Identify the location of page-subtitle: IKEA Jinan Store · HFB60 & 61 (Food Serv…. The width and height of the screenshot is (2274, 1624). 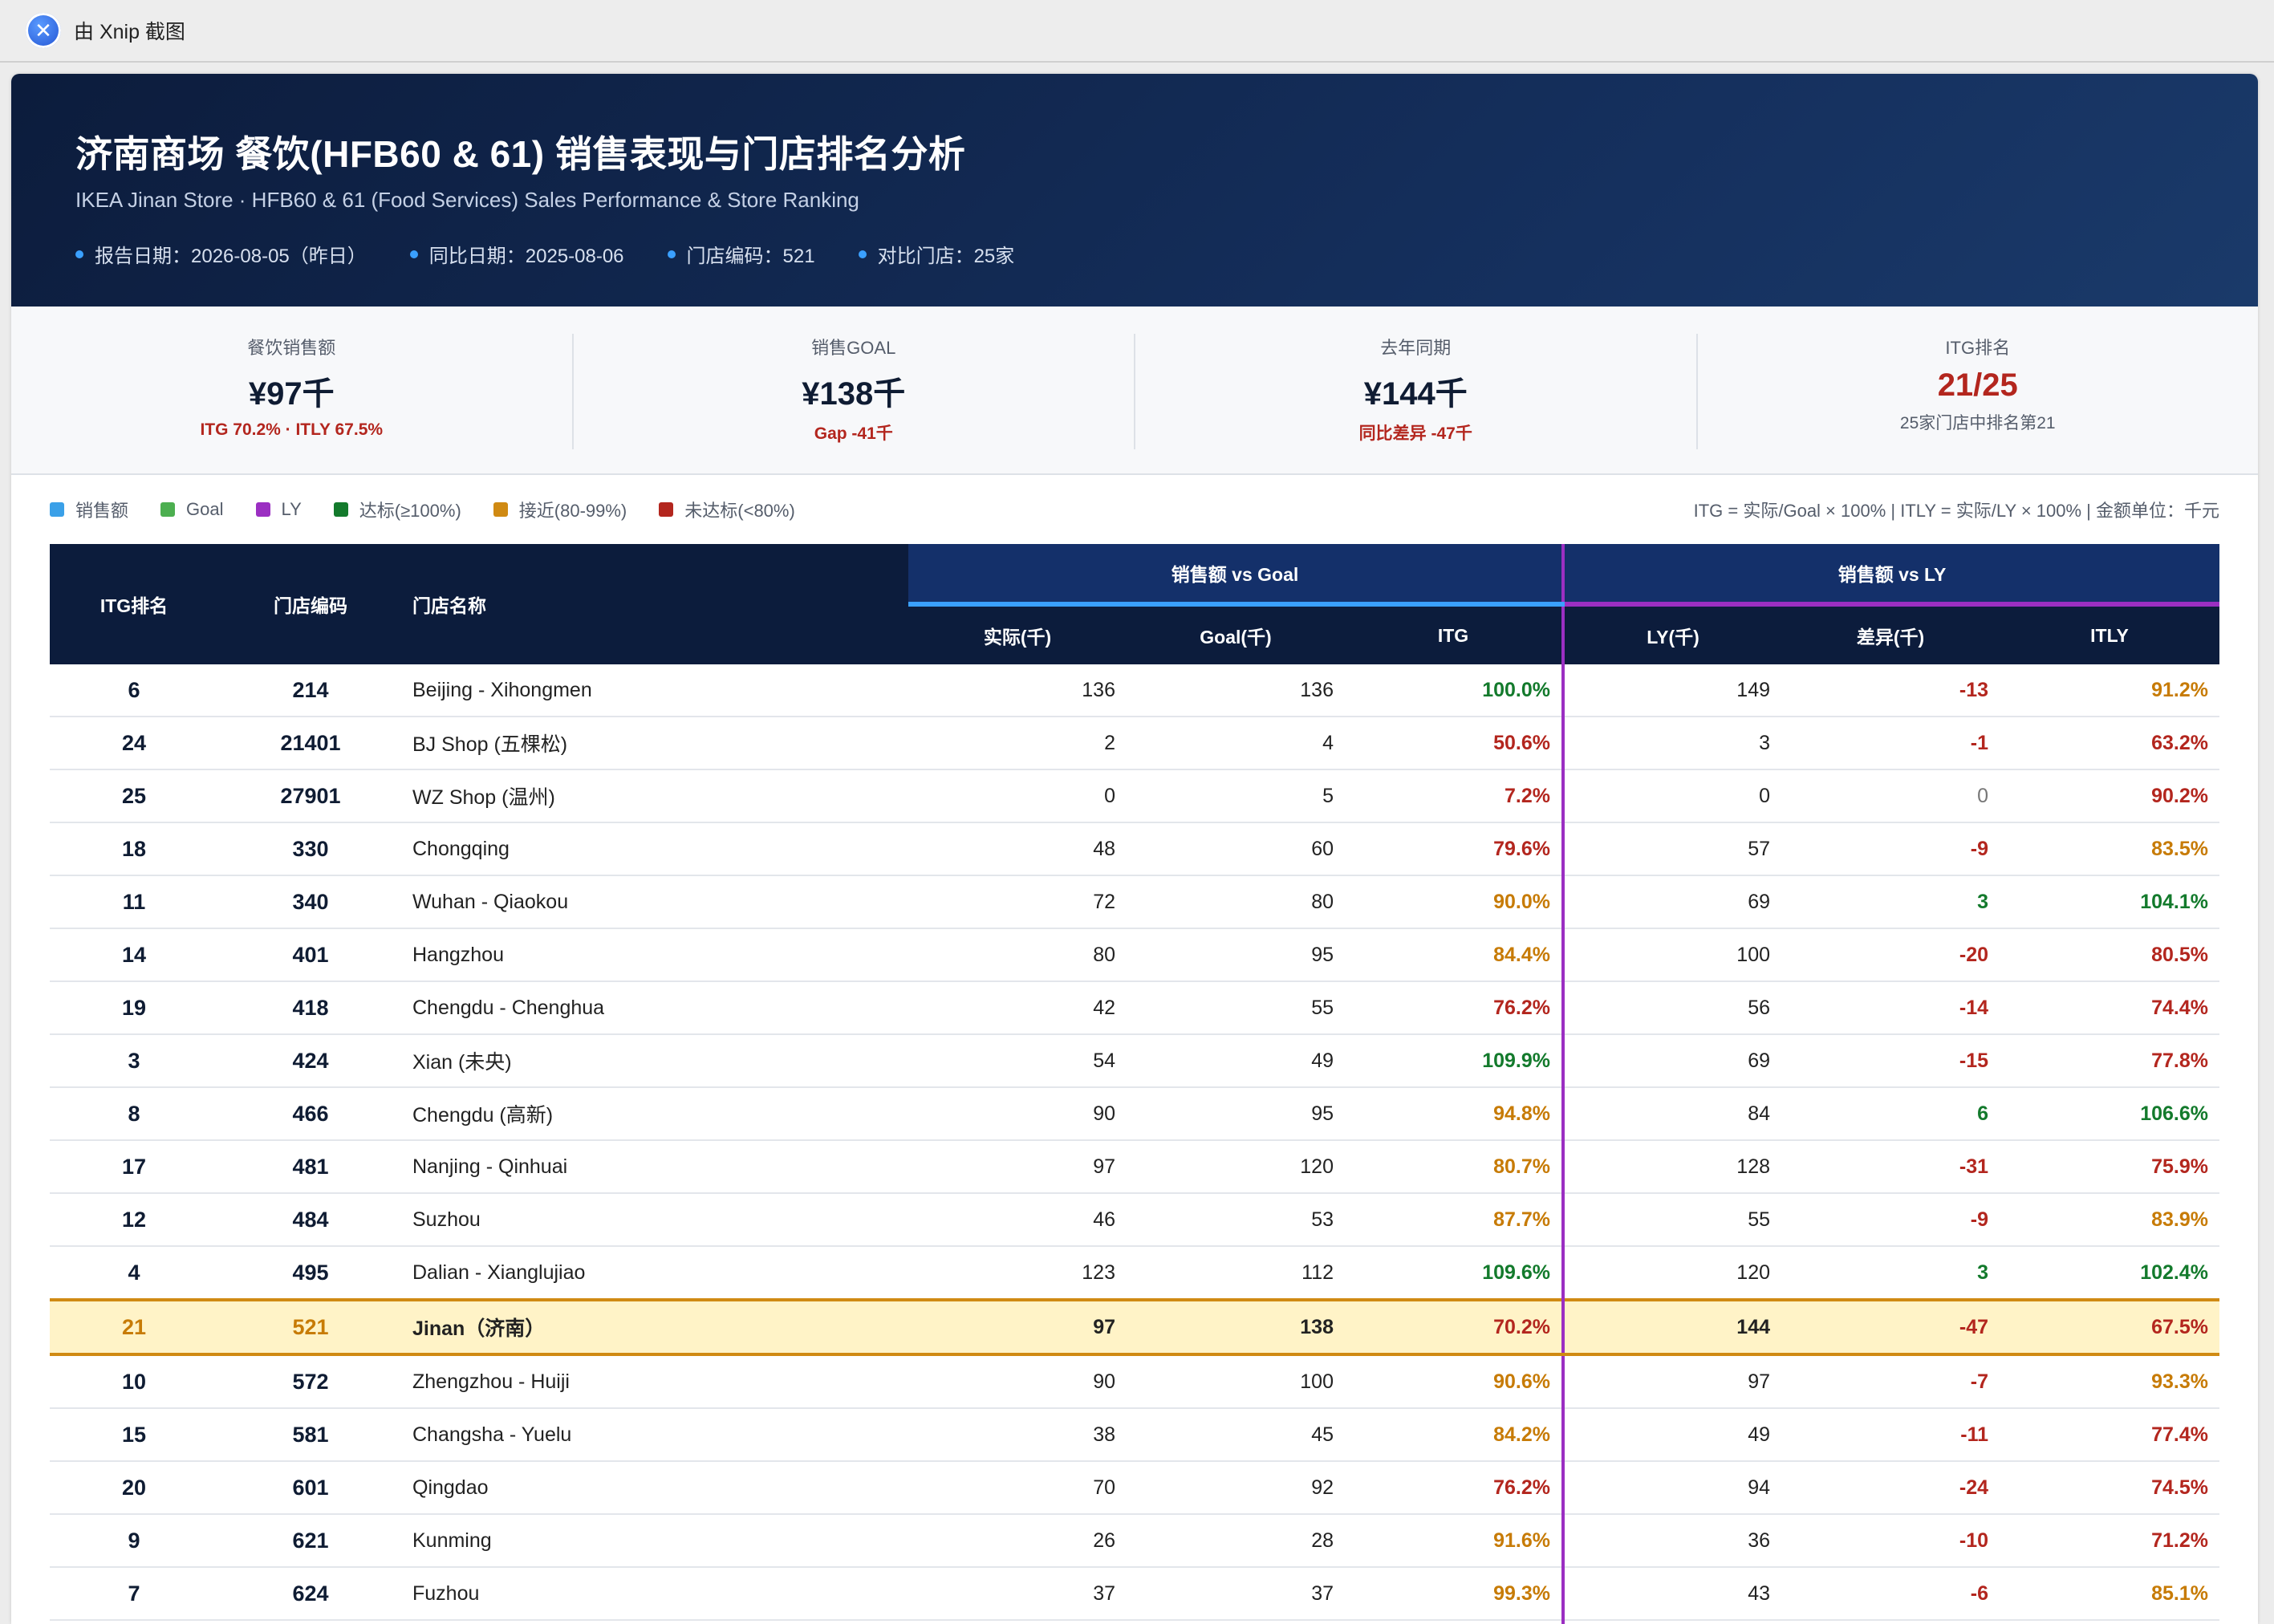
(467, 200).